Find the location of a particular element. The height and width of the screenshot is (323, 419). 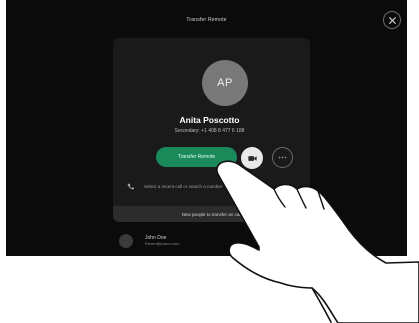

more-icon is located at coordinates (282, 157).